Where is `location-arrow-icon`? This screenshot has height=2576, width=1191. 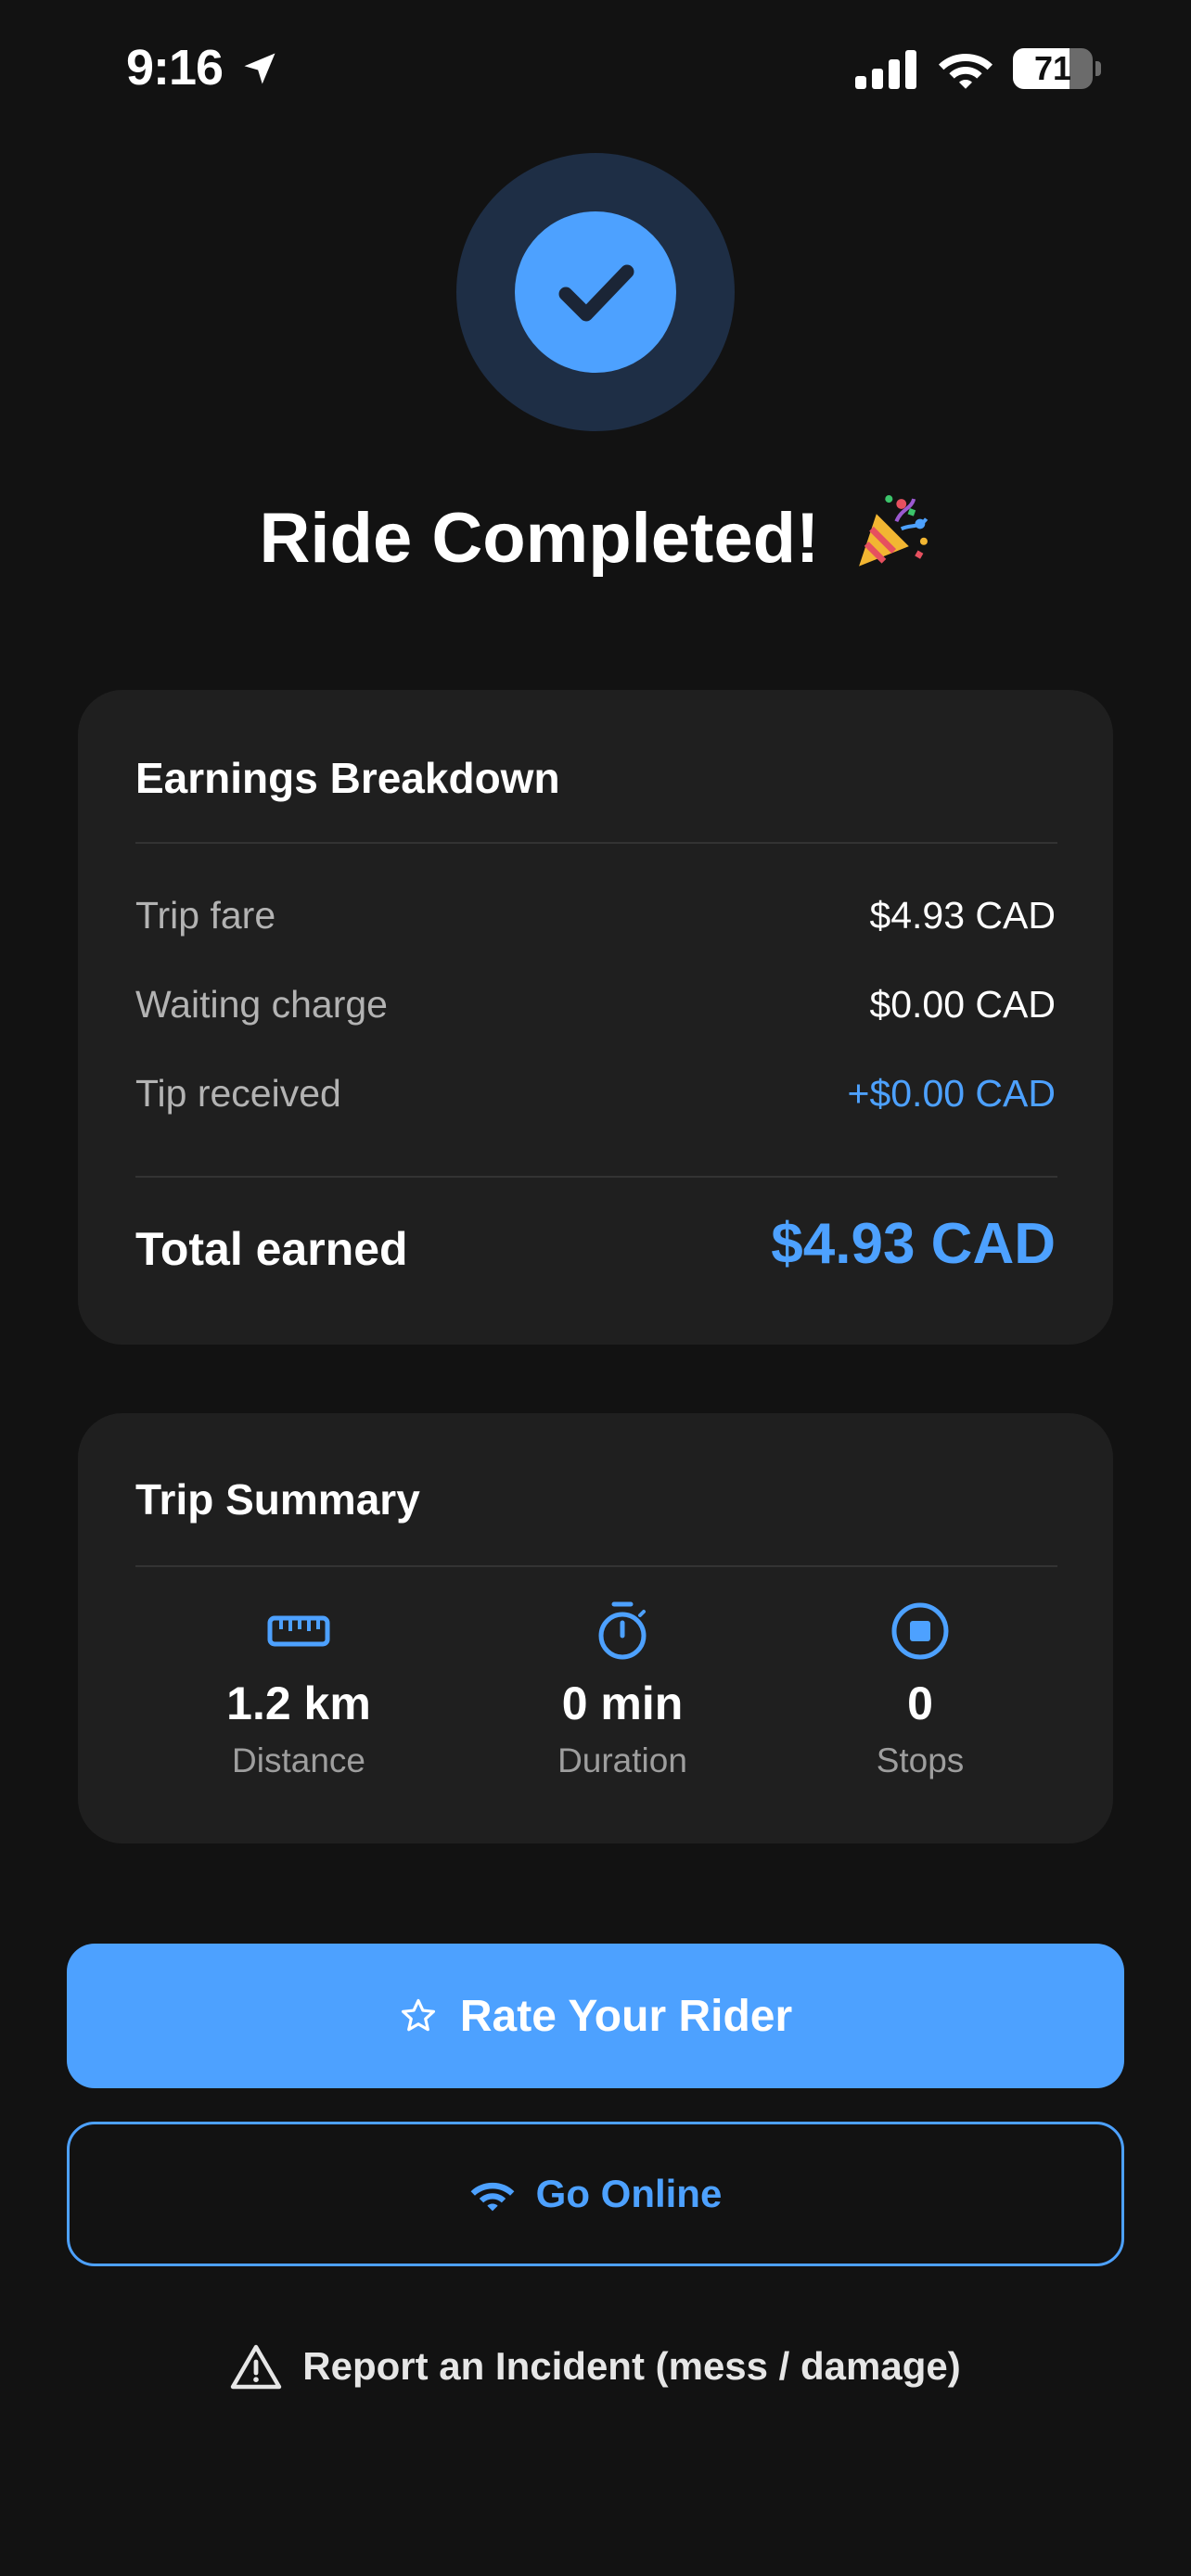
location-arrow-icon is located at coordinates (259, 68).